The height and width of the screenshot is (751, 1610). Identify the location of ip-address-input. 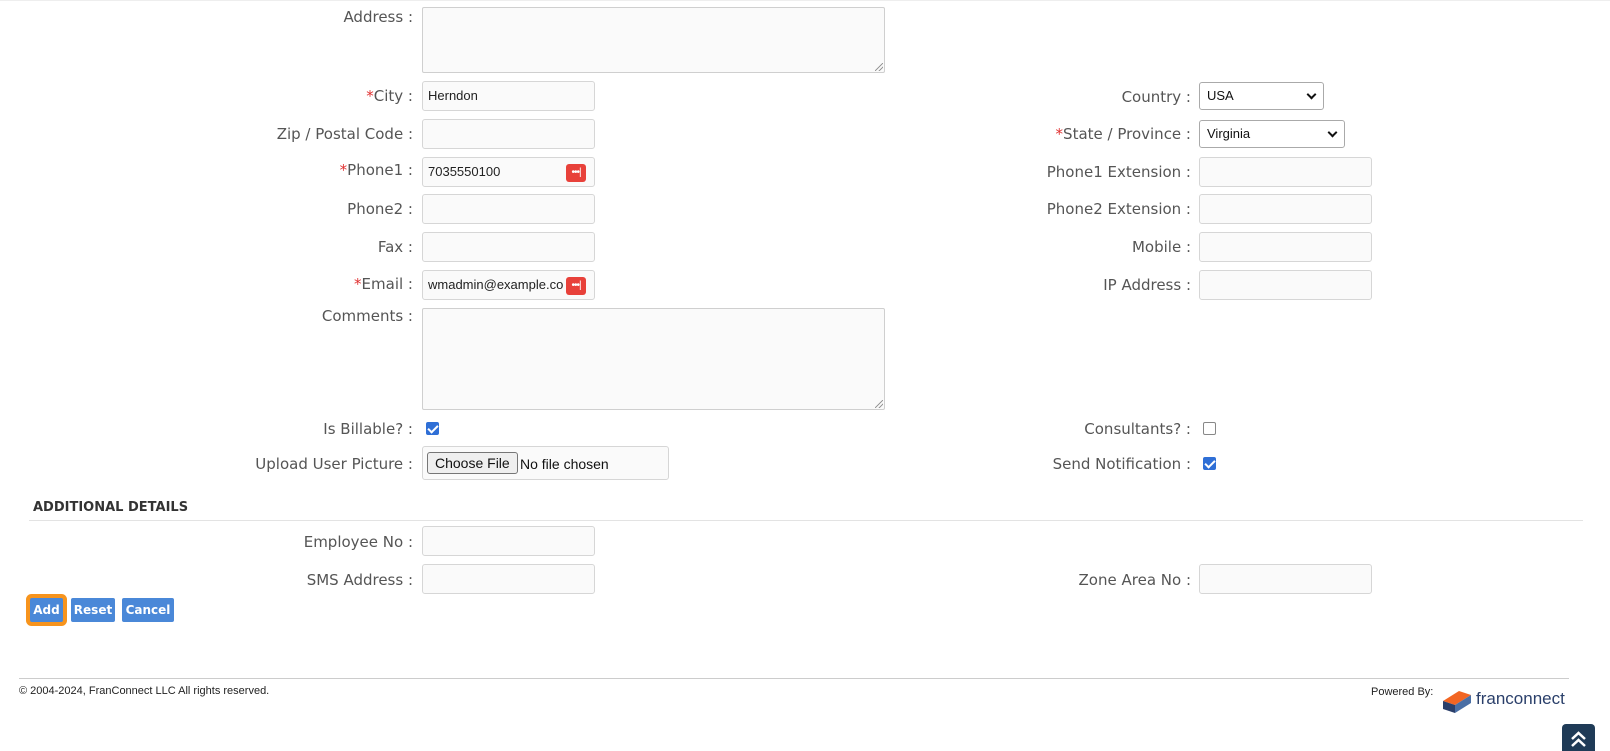
(1285, 285).